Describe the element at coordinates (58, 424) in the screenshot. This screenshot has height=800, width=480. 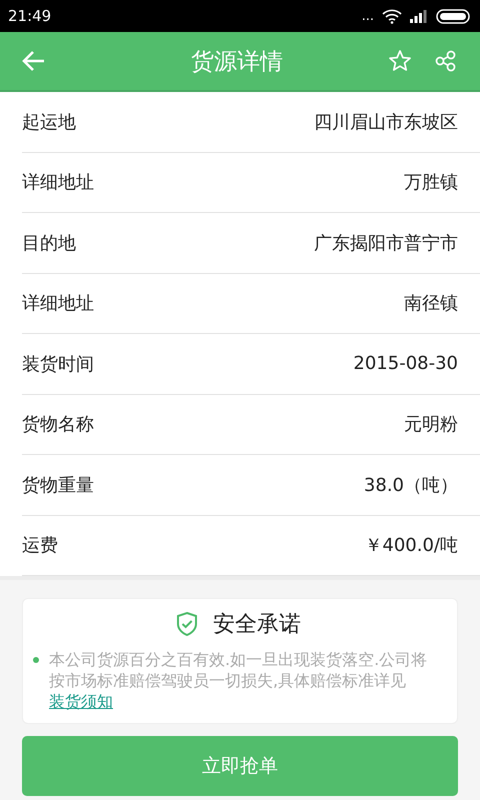
I see `field-label: 货物名称` at that location.